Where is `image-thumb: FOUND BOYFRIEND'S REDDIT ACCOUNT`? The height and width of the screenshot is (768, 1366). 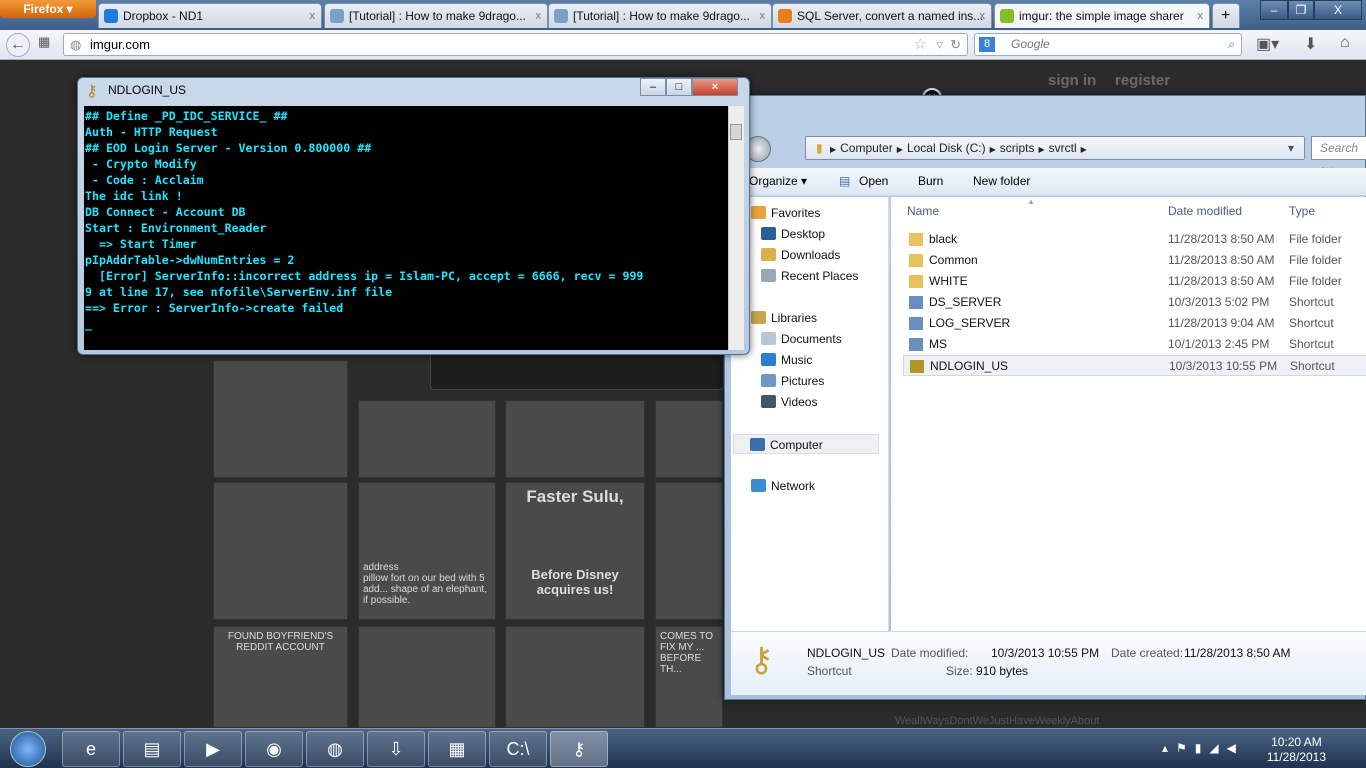 image-thumb: FOUND BOYFRIEND'S REDDIT ACCOUNT is located at coordinates (280, 677).